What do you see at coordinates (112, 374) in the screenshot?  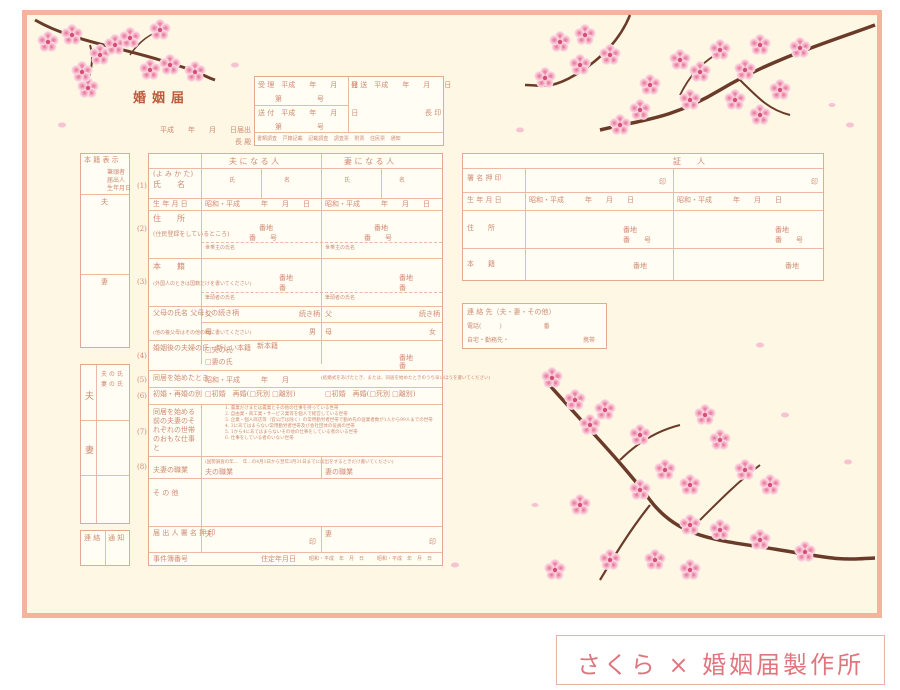 I see `sidebar-item: 夫 の 氏` at bounding box center [112, 374].